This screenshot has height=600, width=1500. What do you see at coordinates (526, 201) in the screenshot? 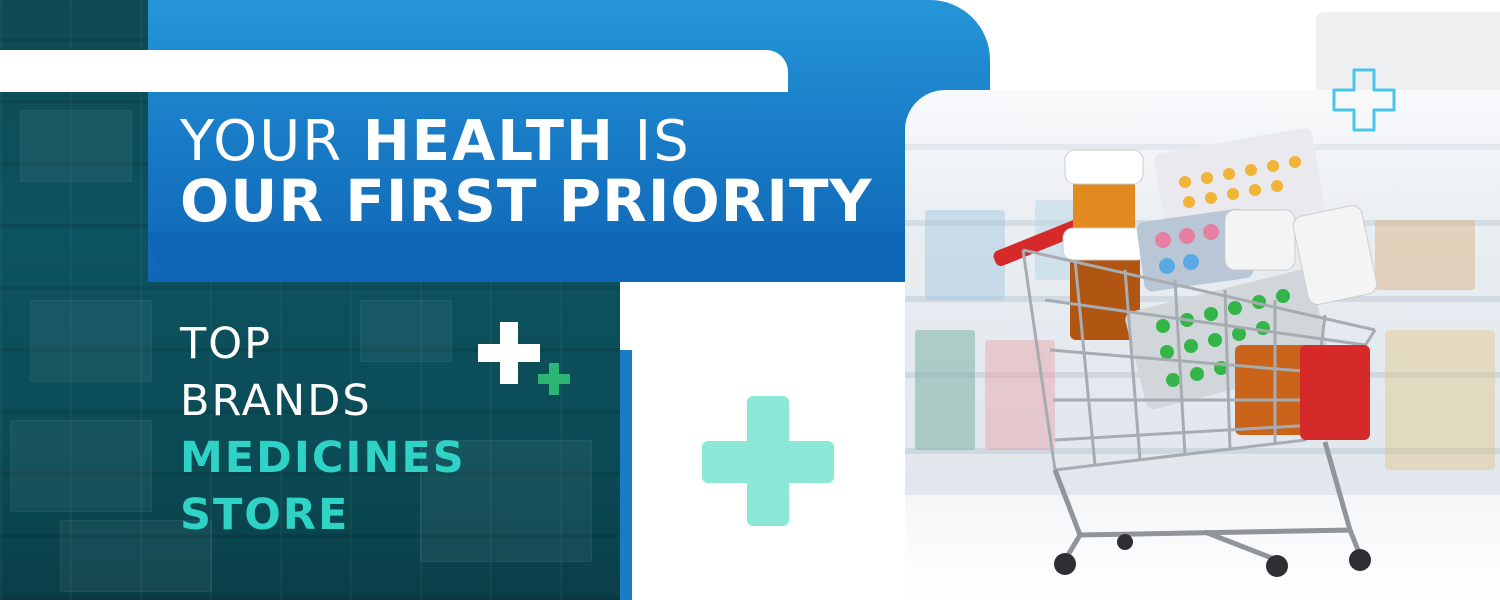
I see `headline-line-2: OUR FIRST PRIORITY` at bounding box center [526, 201].